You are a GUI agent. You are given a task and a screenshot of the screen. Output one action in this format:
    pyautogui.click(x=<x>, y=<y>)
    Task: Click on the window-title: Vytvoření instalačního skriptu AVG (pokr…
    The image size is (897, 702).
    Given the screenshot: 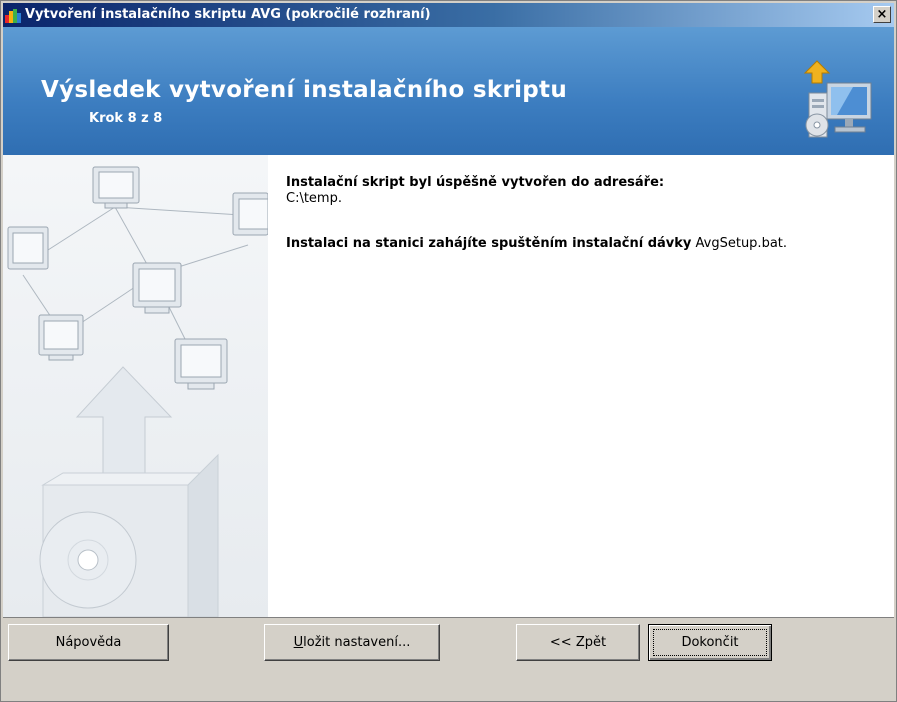 What is the action you would take?
    pyautogui.click(x=228, y=14)
    